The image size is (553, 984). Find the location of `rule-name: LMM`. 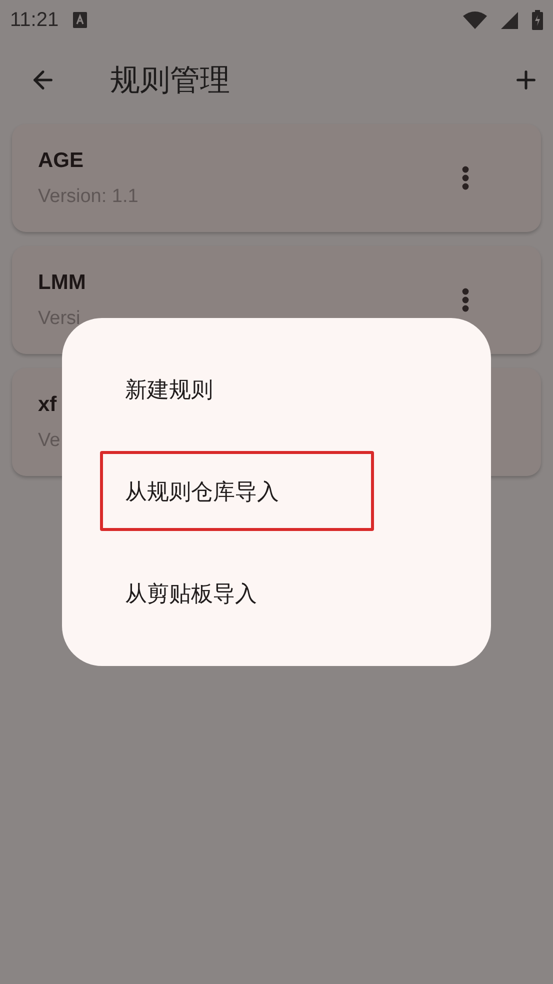

rule-name: LMM is located at coordinates (62, 283).